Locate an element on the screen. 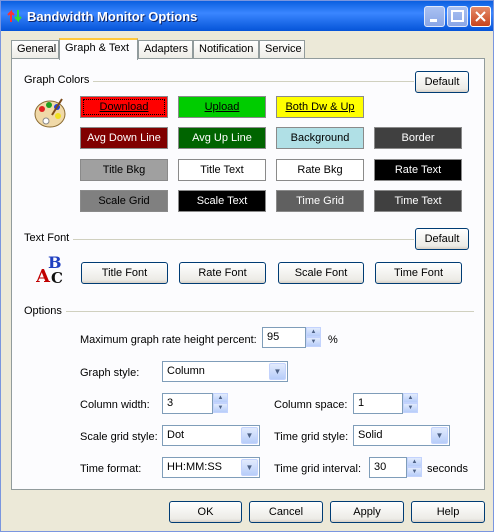 This screenshot has width=494, height=532. avg-down-line-label: Avg Down Line is located at coordinates (124, 138).